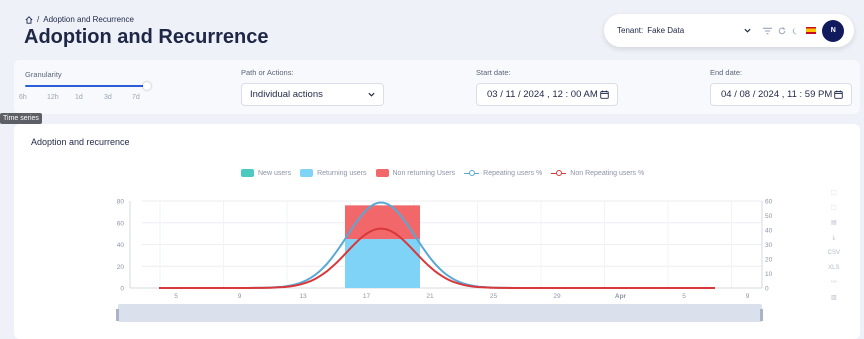 The height and width of the screenshot is (339, 864). What do you see at coordinates (440, 313) in the screenshot?
I see `zoom-slider-track` at bounding box center [440, 313].